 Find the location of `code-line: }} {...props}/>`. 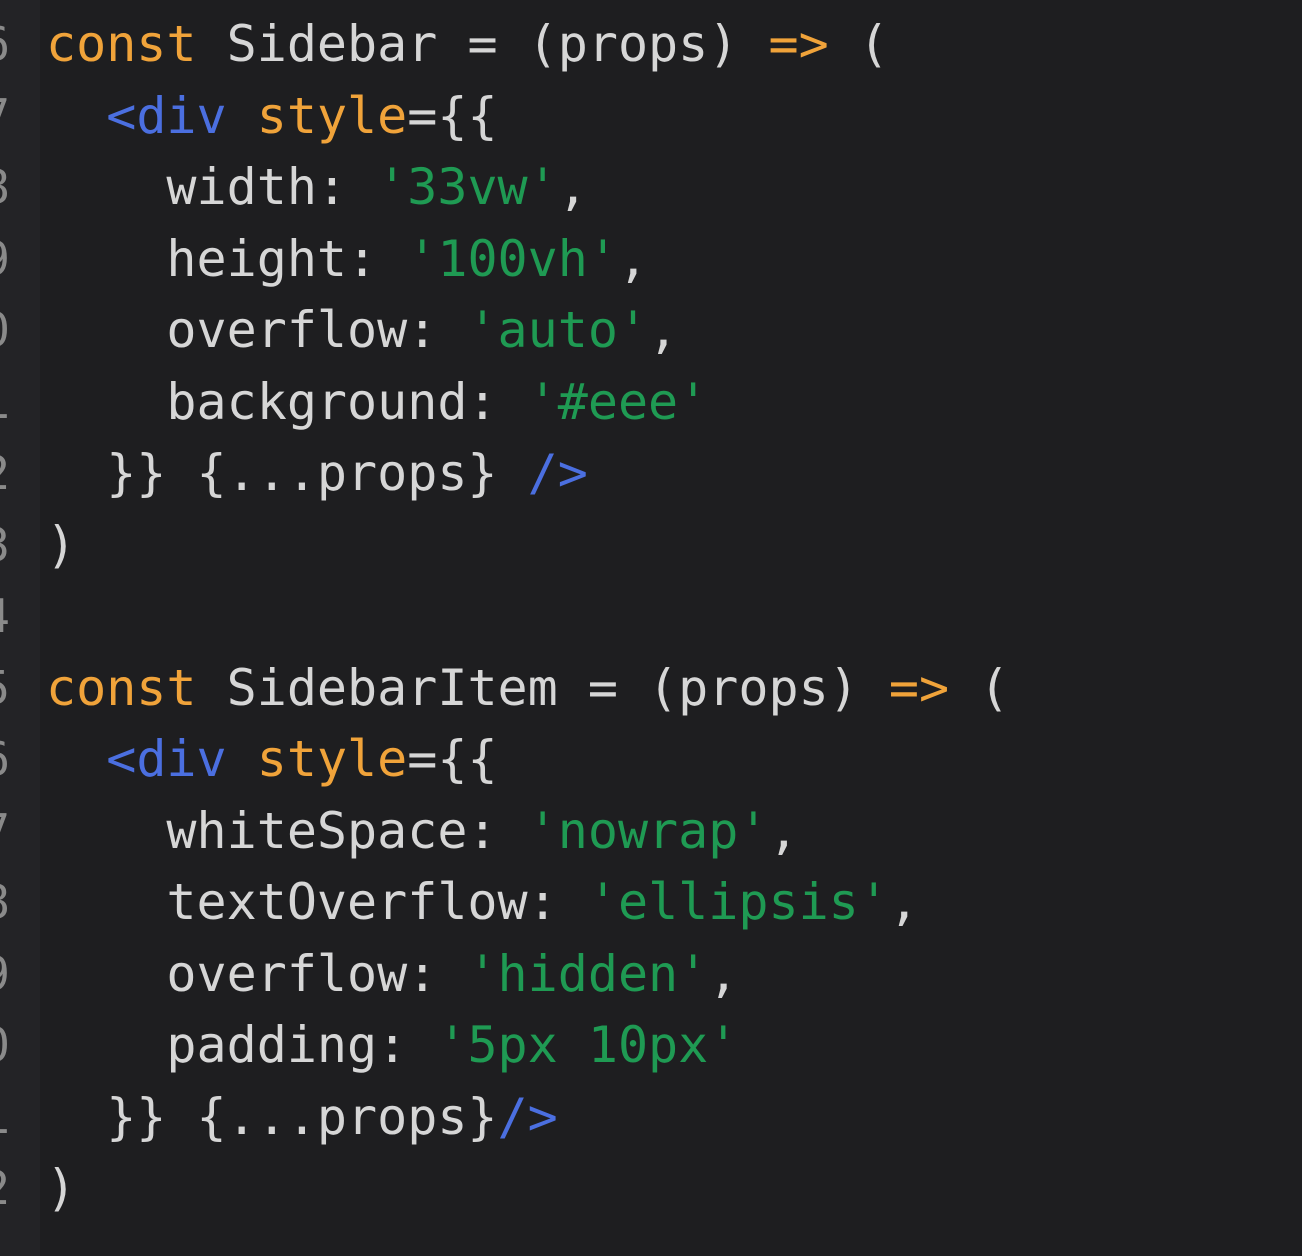

code-line: }} {...props}/> is located at coordinates (302, 1117).